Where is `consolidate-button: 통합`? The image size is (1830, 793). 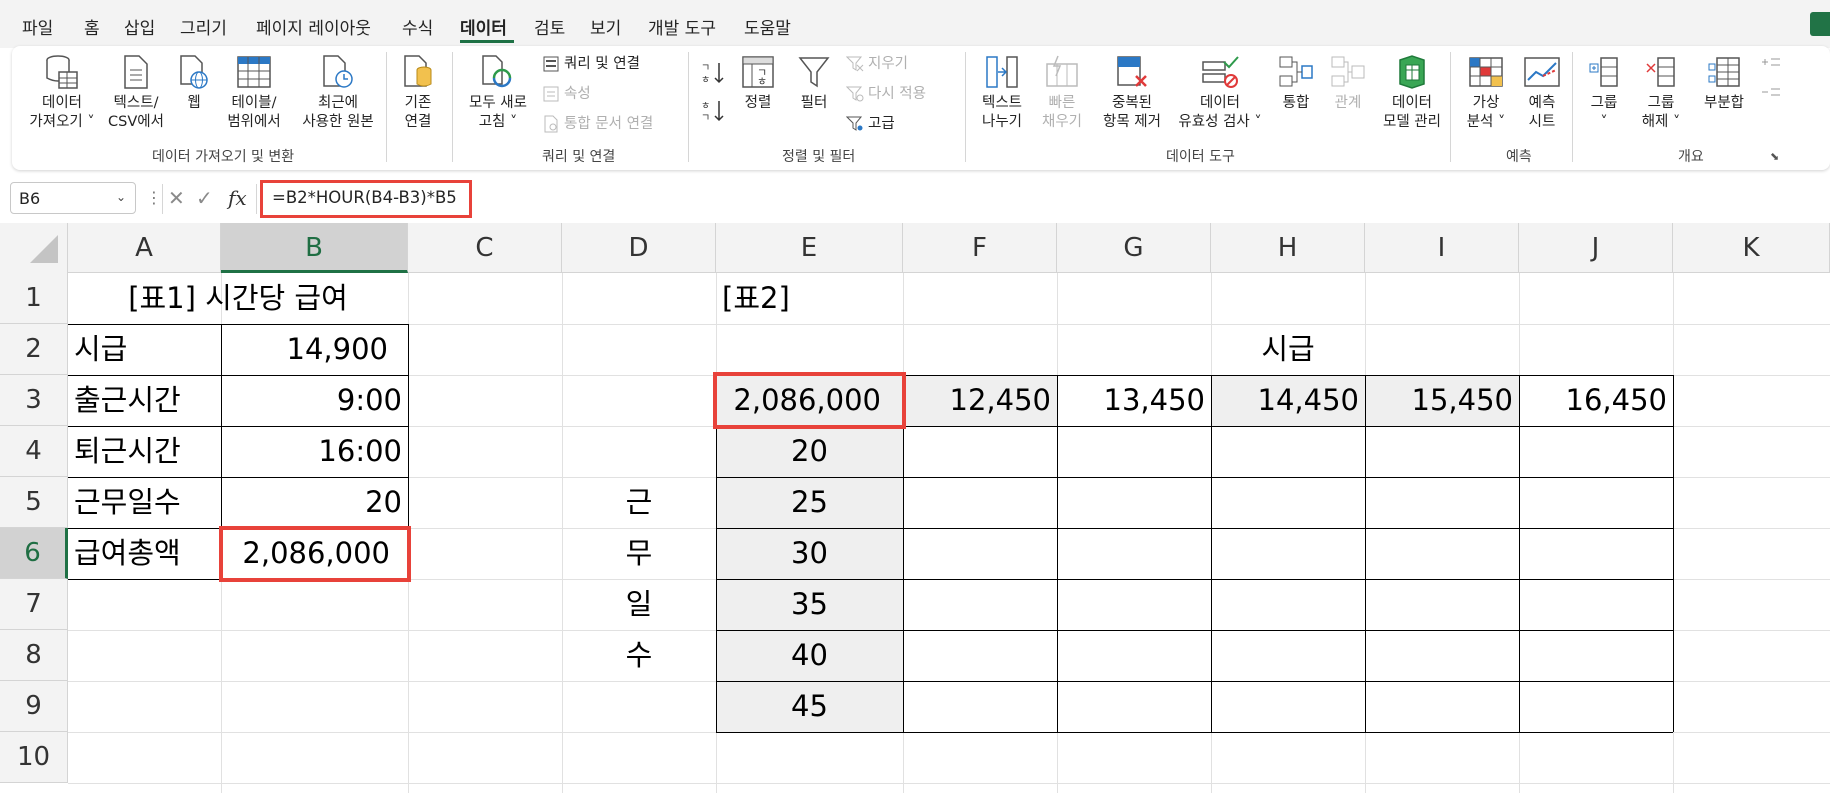 consolidate-button: 통합 is located at coordinates (1296, 83).